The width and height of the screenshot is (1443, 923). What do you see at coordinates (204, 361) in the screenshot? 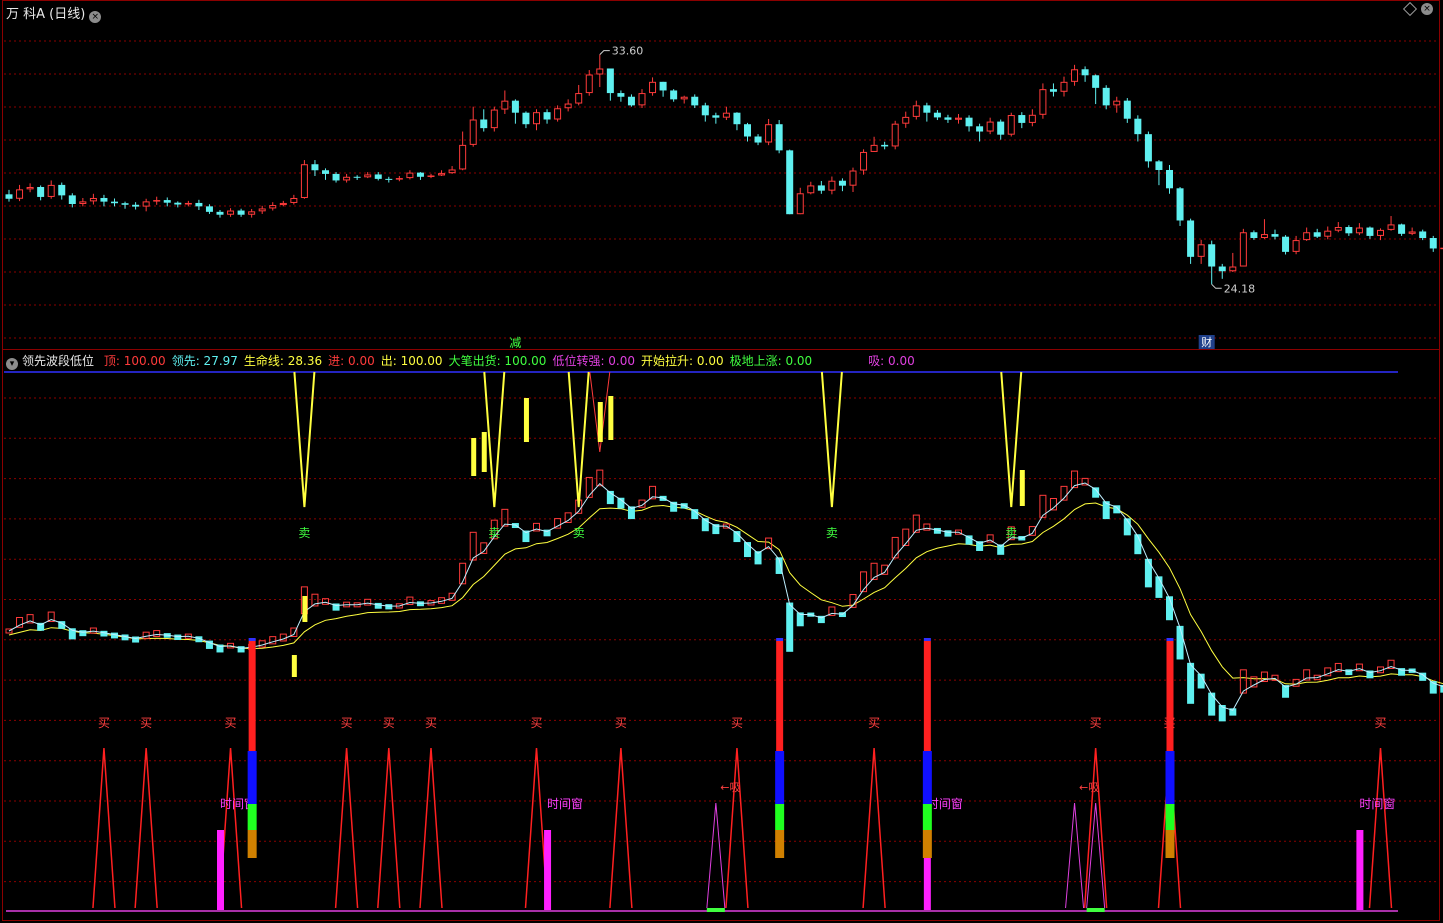
I see `indicator-item-1: 领先: 27.97` at bounding box center [204, 361].